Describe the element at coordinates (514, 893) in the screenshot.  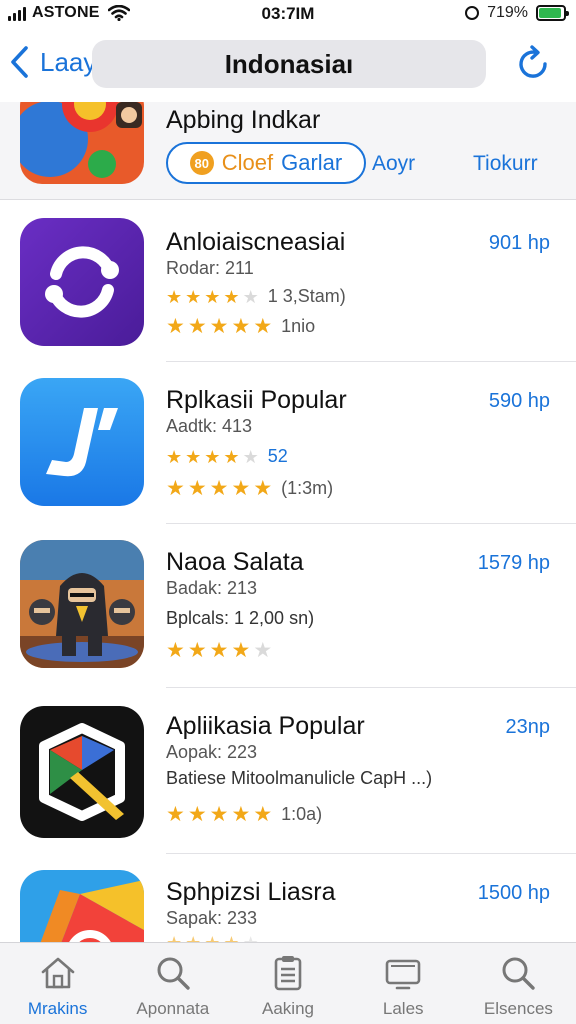
I see `price-button: 1500 hp` at that location.